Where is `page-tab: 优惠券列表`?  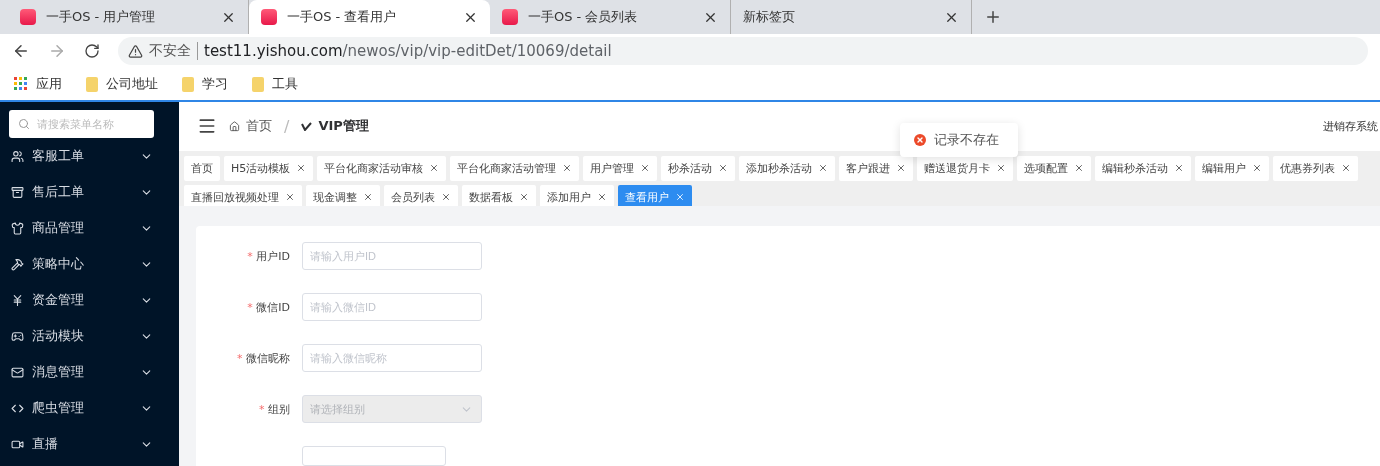 page-tab: 优惠券列表 is located at coordinates (1316, 168).